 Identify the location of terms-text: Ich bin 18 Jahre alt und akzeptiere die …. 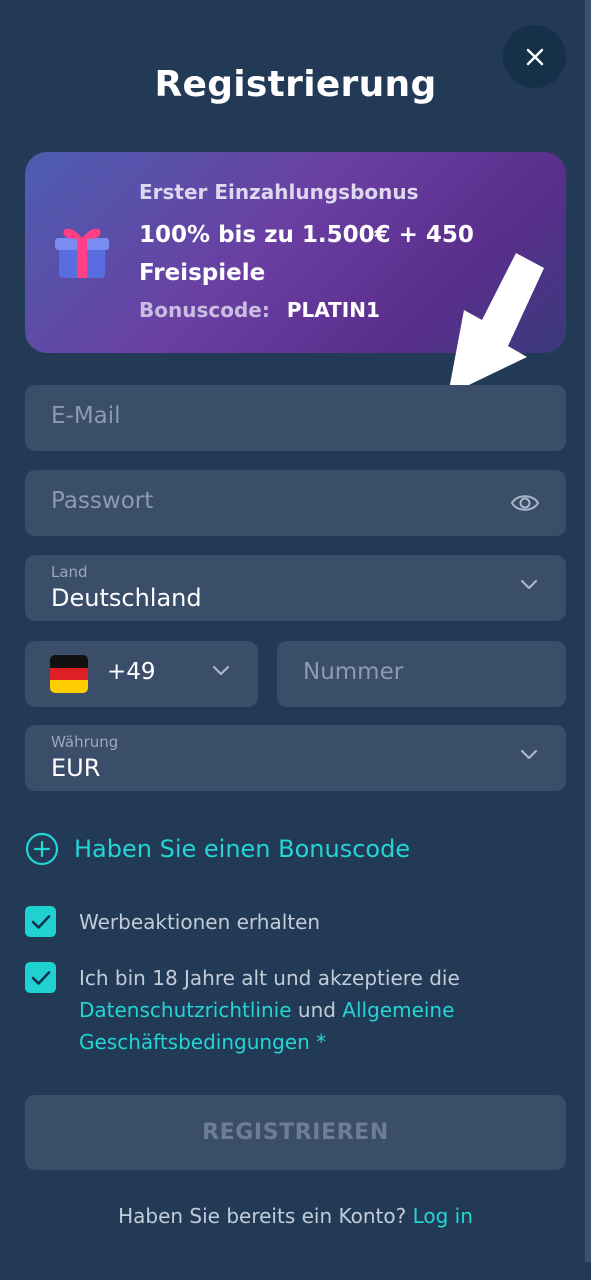
(309, 1010).